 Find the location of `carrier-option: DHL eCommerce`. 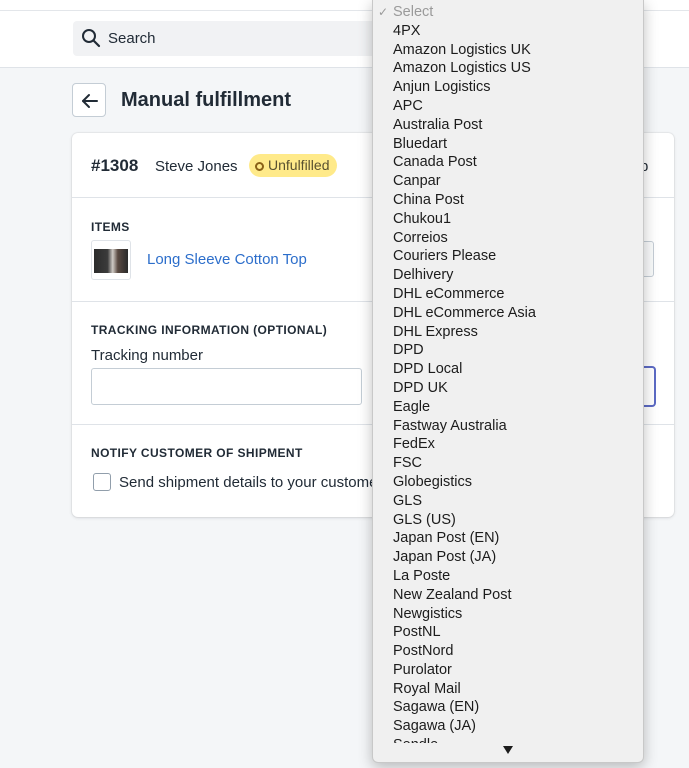

carrier-option: DHL eCommerce is located at coordinates (508, 294).